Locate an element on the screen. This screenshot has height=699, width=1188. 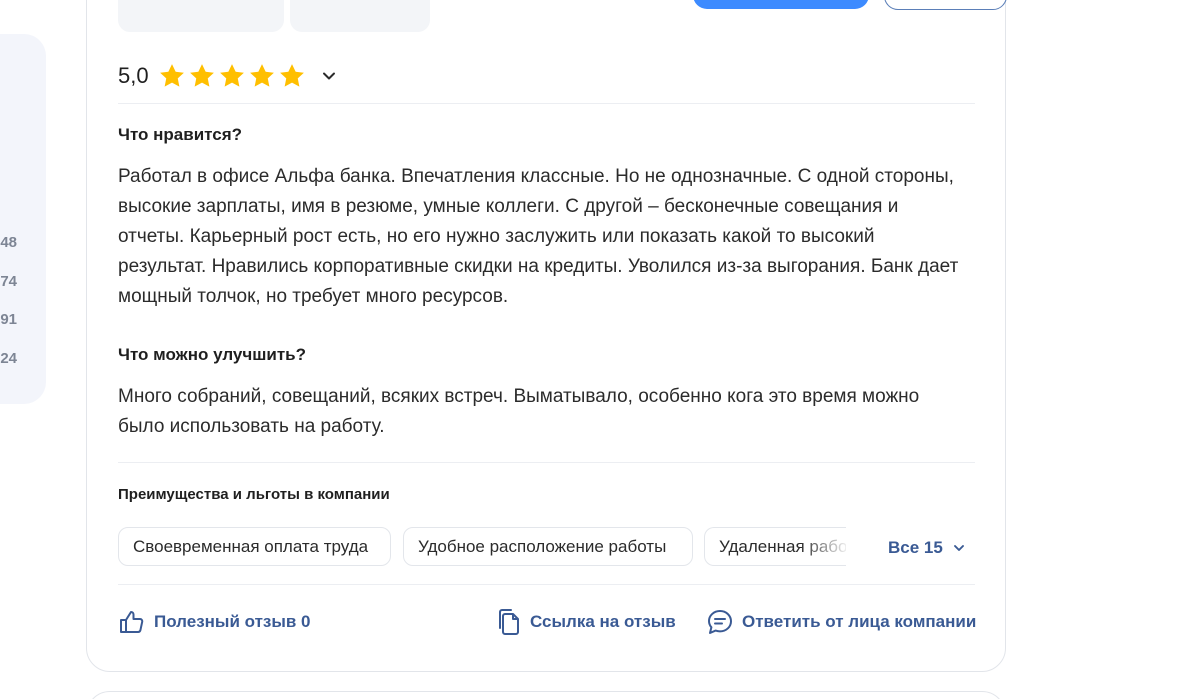
review-link-label: Ссылка на отзыв is located at coordinates (603, 621).